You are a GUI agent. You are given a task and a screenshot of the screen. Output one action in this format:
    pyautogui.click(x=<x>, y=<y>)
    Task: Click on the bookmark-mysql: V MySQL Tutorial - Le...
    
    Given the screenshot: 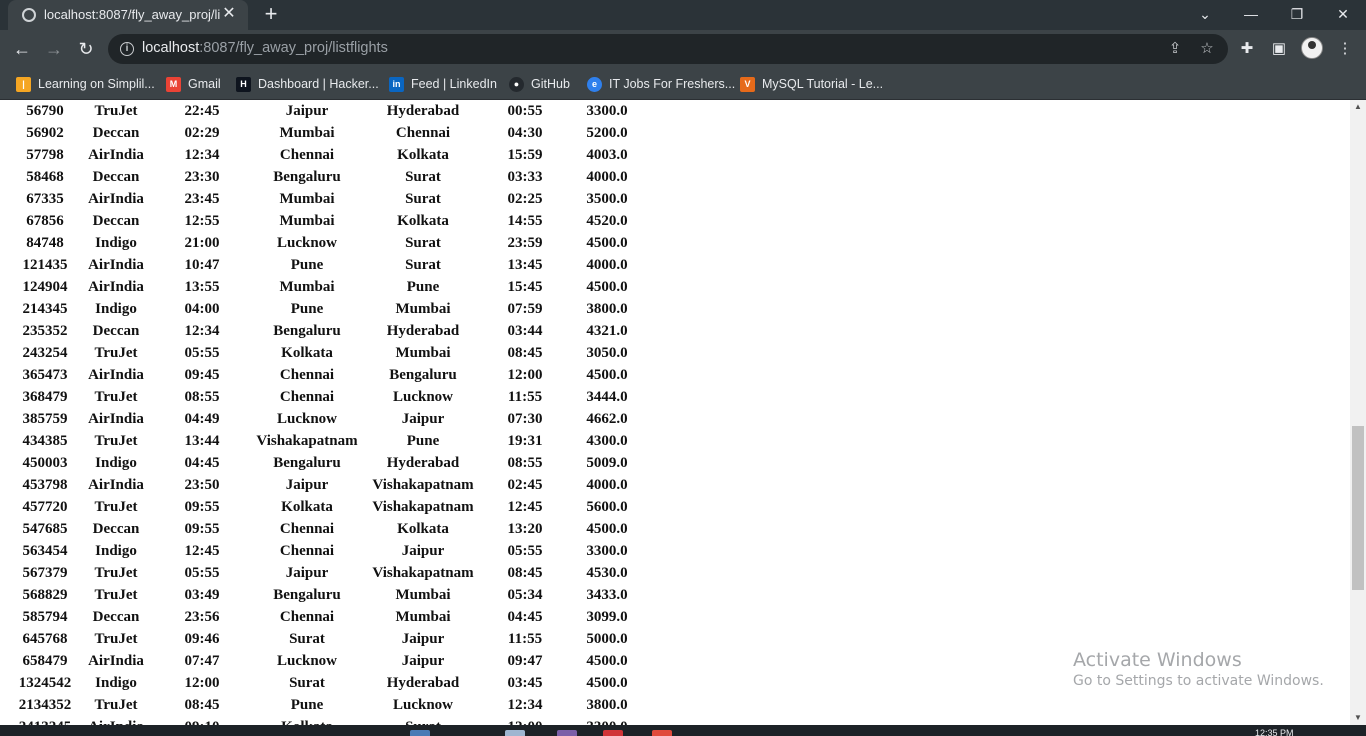 What is the action you would take?
    pyautogui.click(x=811, y=84)
    